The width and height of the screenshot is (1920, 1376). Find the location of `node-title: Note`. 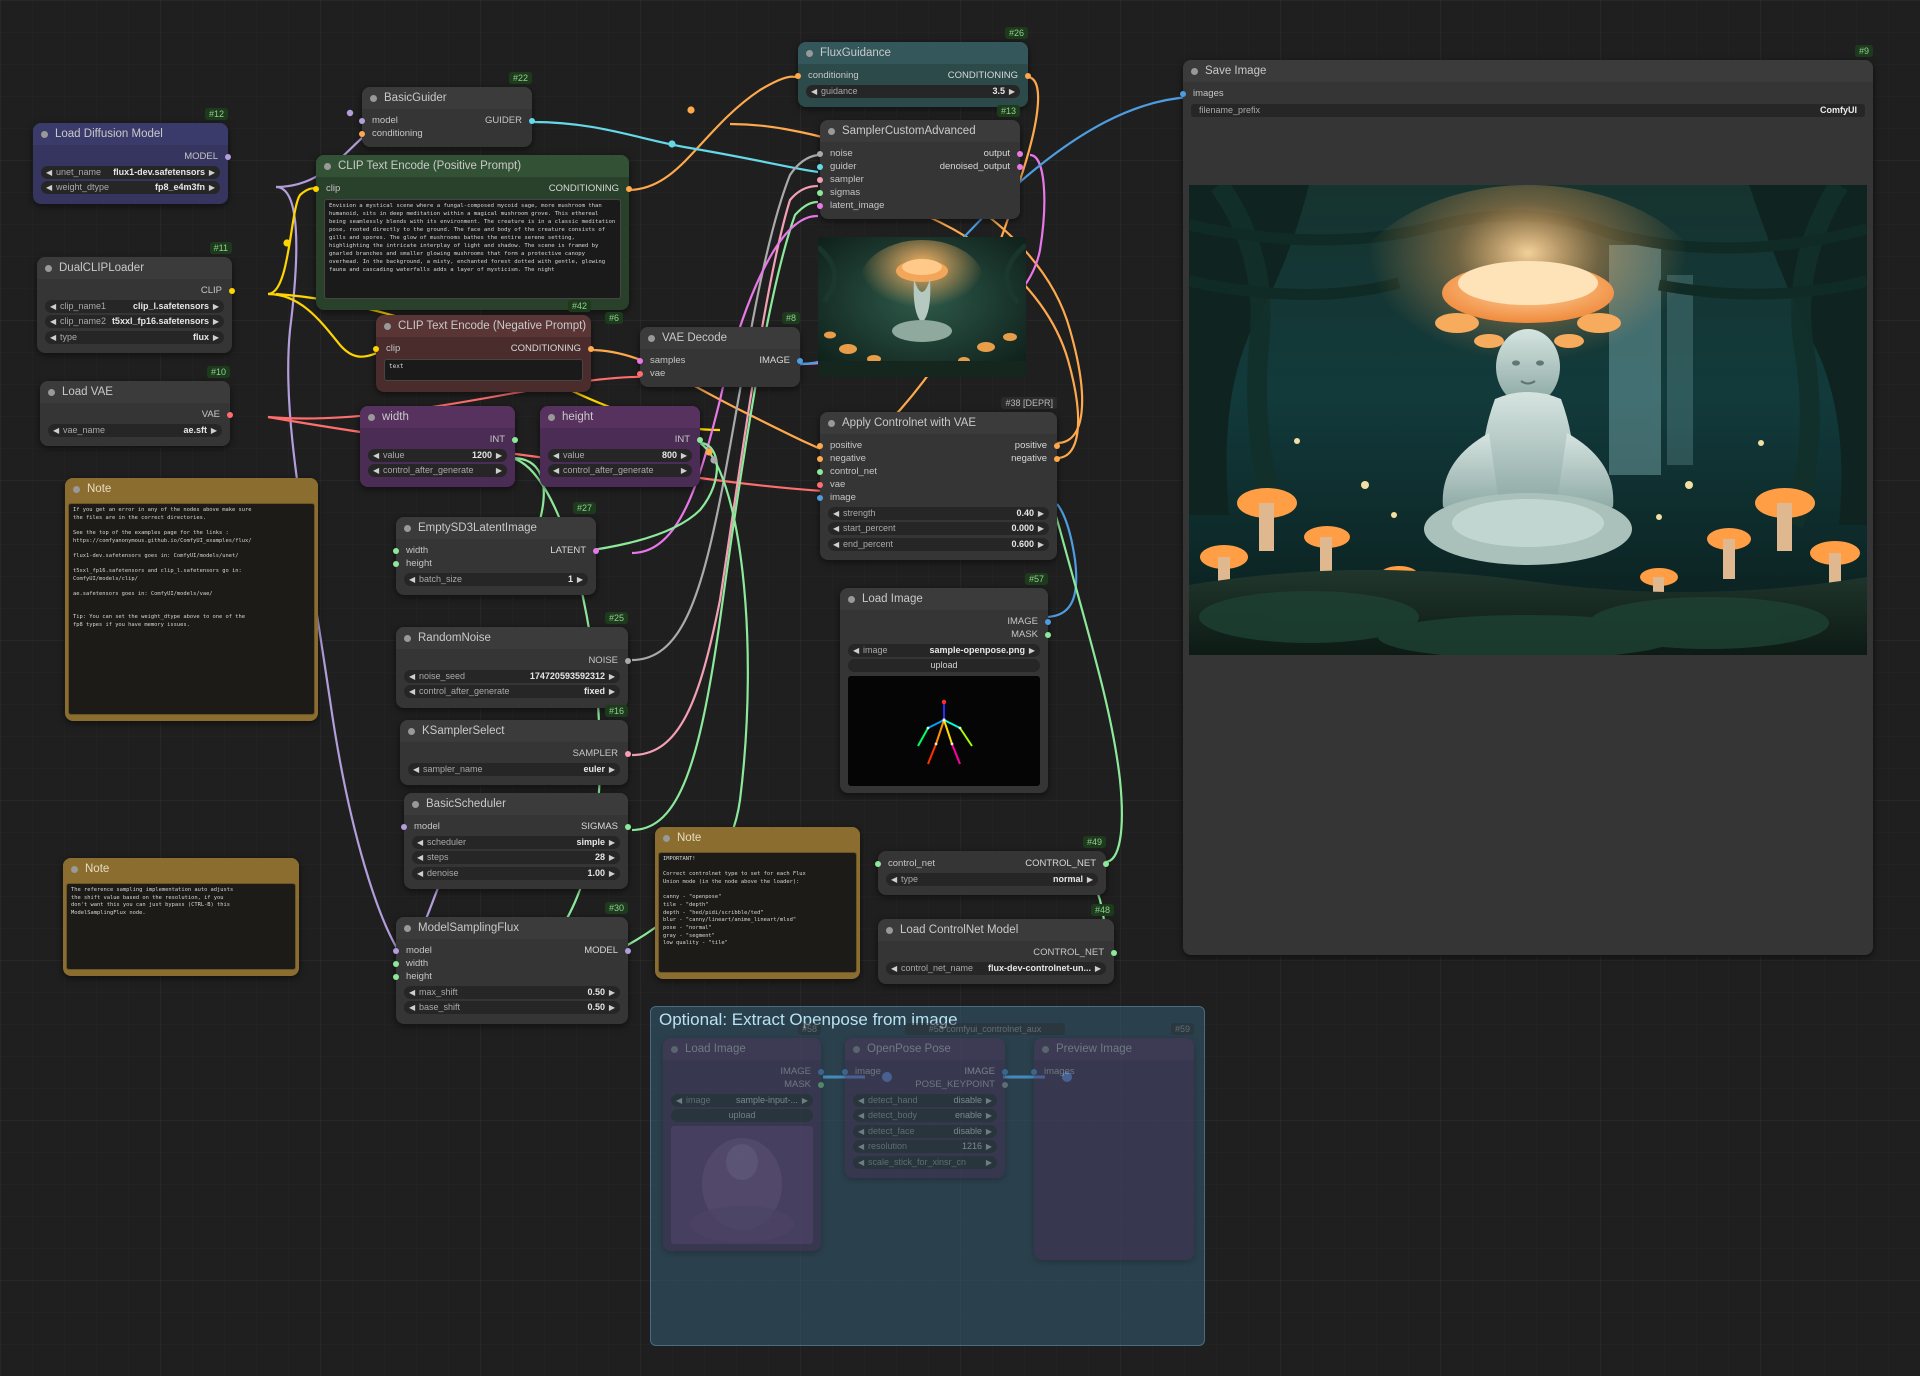

node-title: Note is located at coordinates (757, 838).